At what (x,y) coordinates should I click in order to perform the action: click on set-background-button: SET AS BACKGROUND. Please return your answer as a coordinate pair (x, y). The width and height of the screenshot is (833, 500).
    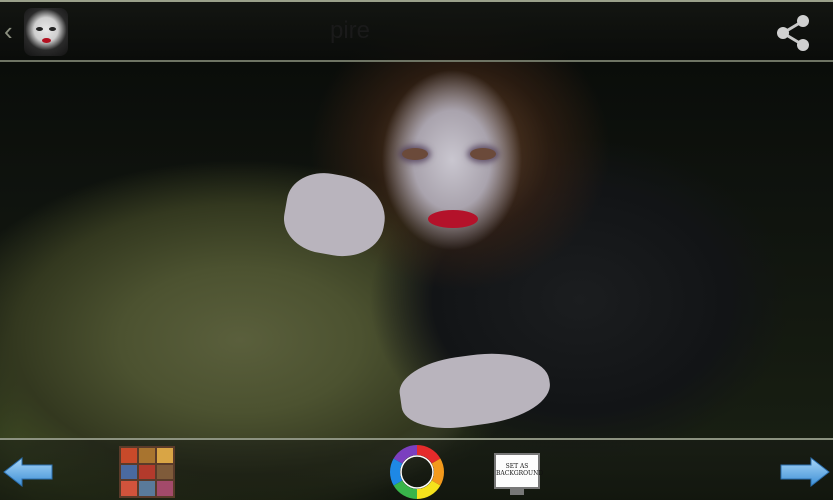
    Looking at the image, I should click on (519, 474).